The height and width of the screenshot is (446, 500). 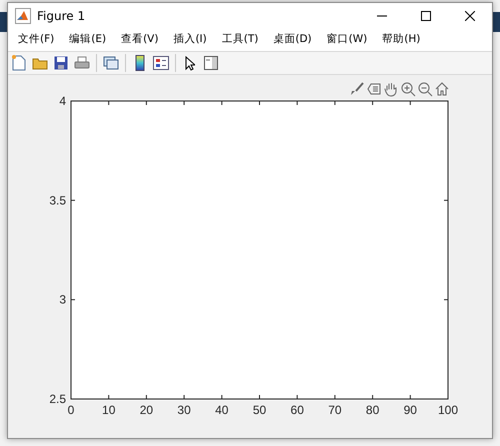 What do you see at coordinates (211, 63) in the screenshot?
I see `property-editor-icon` at bounding box center [211, 63].